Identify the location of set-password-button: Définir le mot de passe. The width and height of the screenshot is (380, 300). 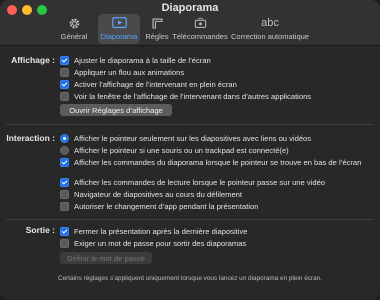
(106, 258).